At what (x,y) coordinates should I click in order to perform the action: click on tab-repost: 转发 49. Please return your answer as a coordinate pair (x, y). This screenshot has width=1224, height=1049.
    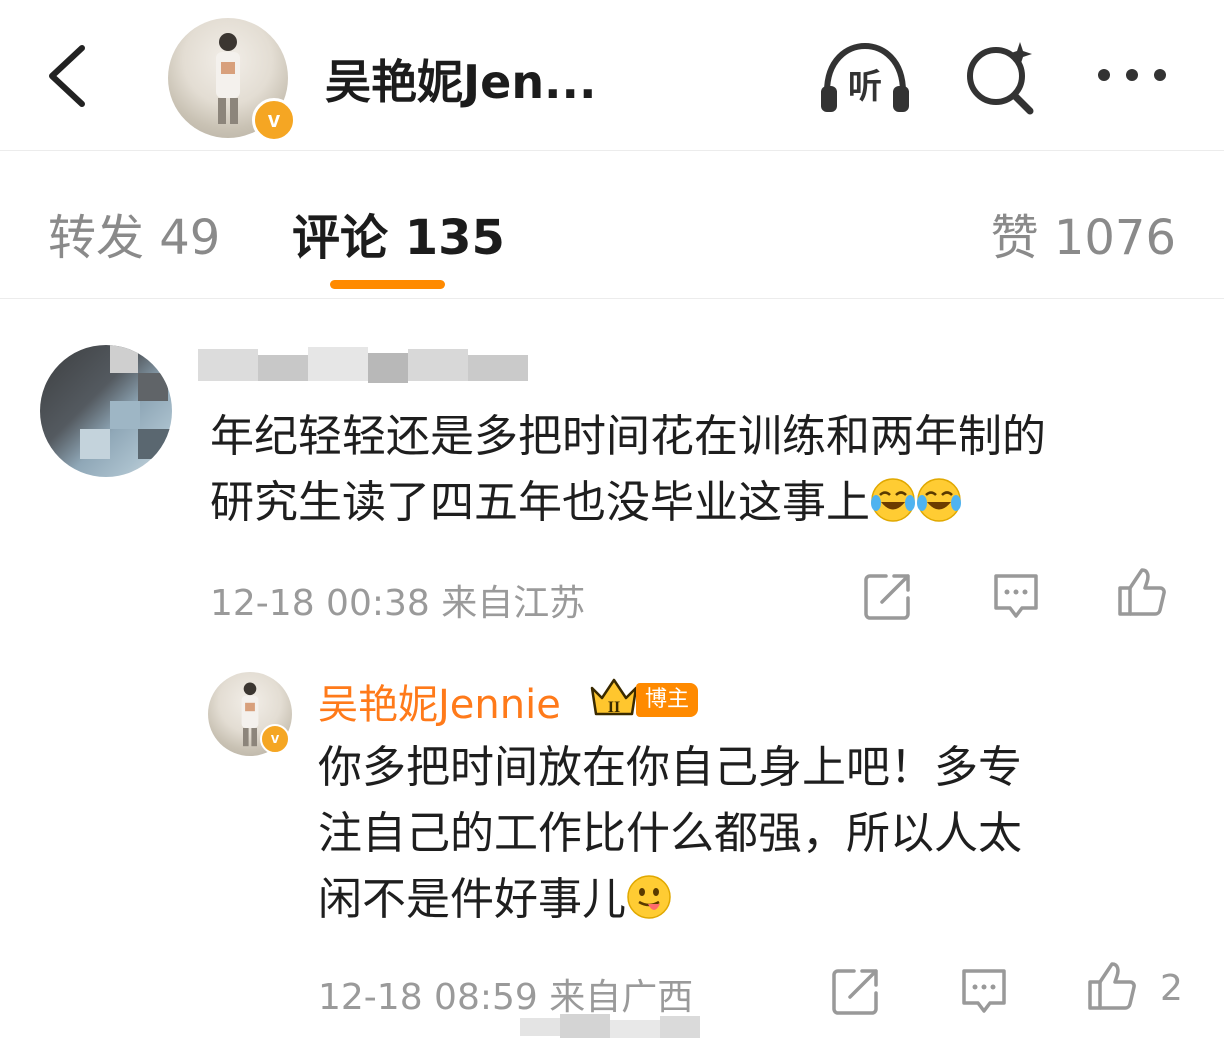
    Looking at the image, I should click on (134, 233).